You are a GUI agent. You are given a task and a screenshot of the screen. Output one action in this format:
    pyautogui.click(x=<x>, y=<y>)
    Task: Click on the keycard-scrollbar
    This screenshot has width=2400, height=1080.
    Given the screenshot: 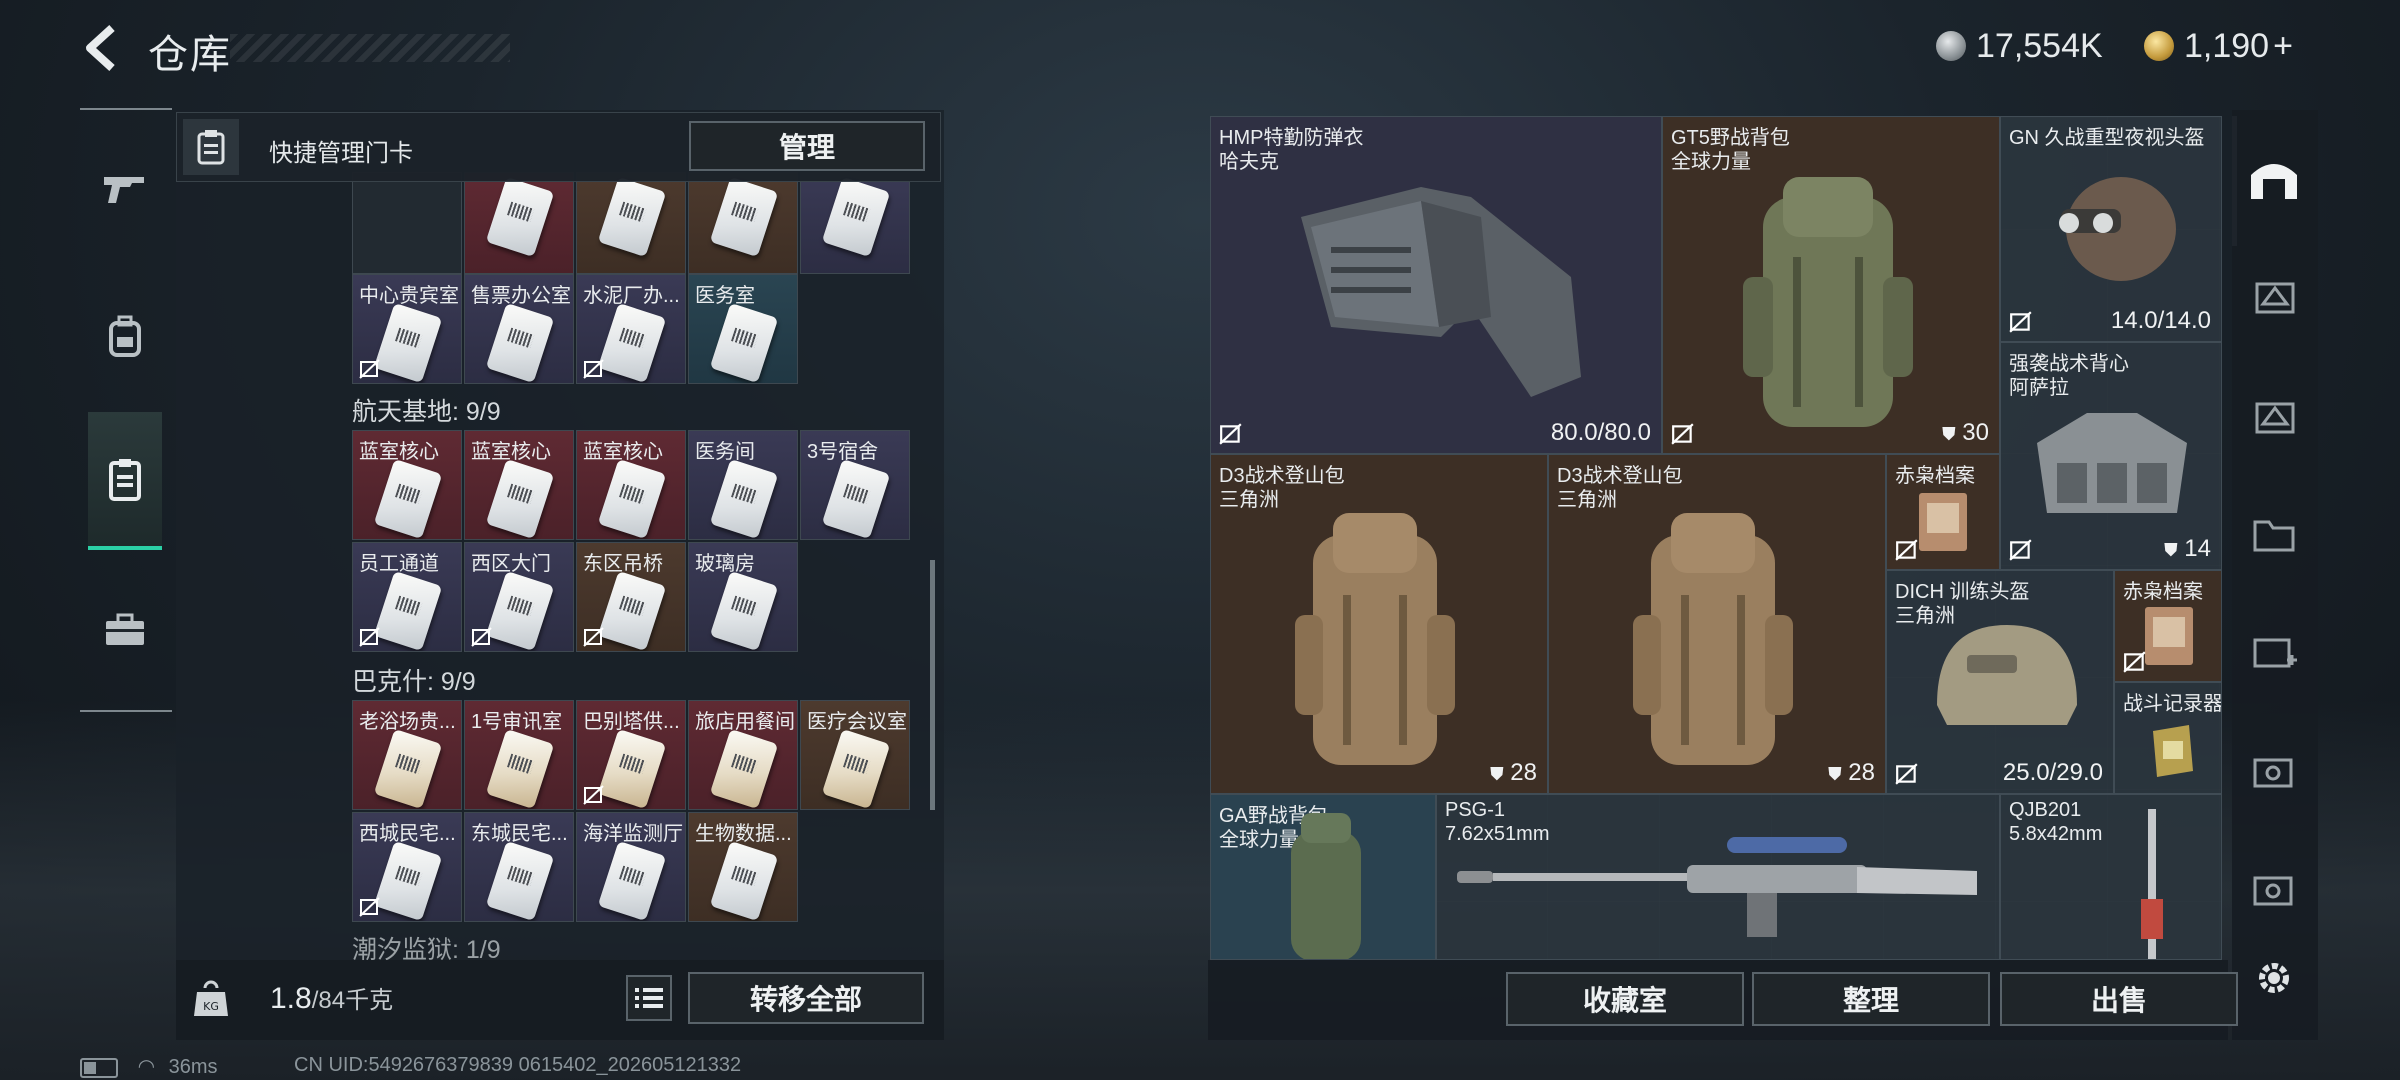 What is the action you would take?
    pyautogui.click(x=932, y=685)
    